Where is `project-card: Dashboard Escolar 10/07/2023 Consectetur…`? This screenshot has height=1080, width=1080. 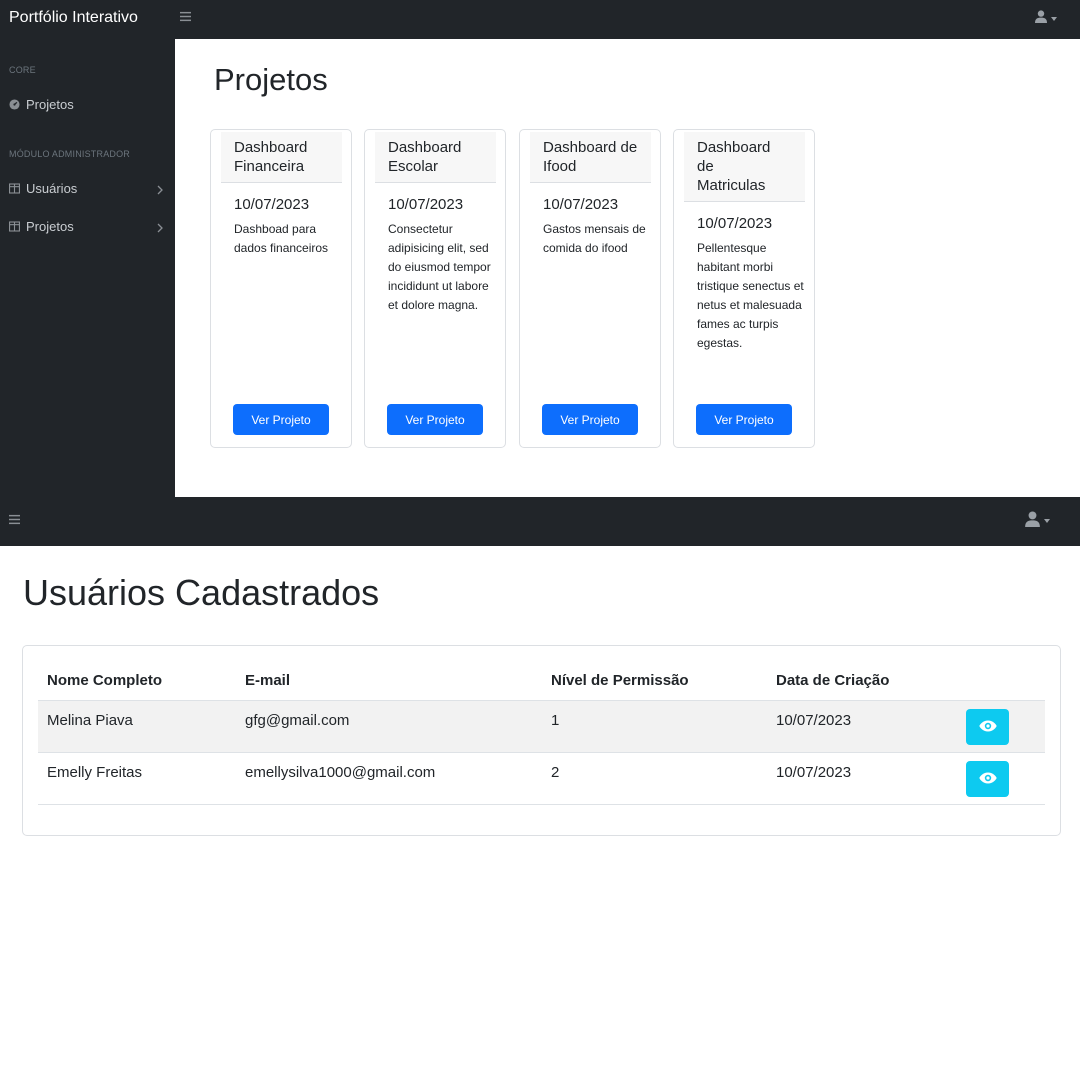 project-card: Dashboard Escolar 10/07/2023 Consectetur… is located at coordinates (435, 288).